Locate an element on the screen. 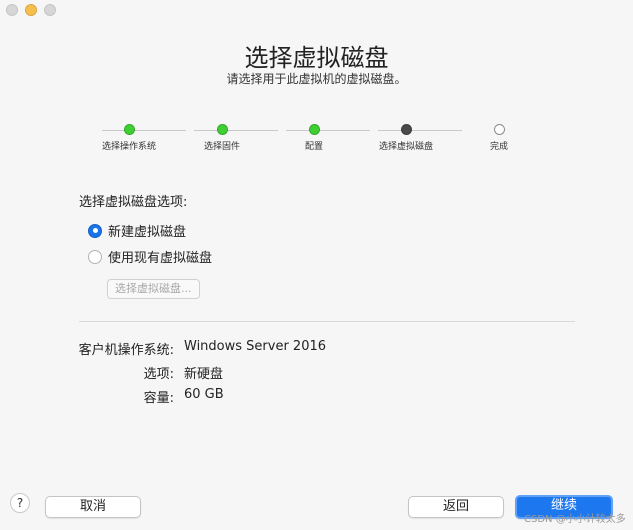 Image resolution: width=633 pixels, height=530 pixels. step-current-dot is located at coordinates (406, 129).